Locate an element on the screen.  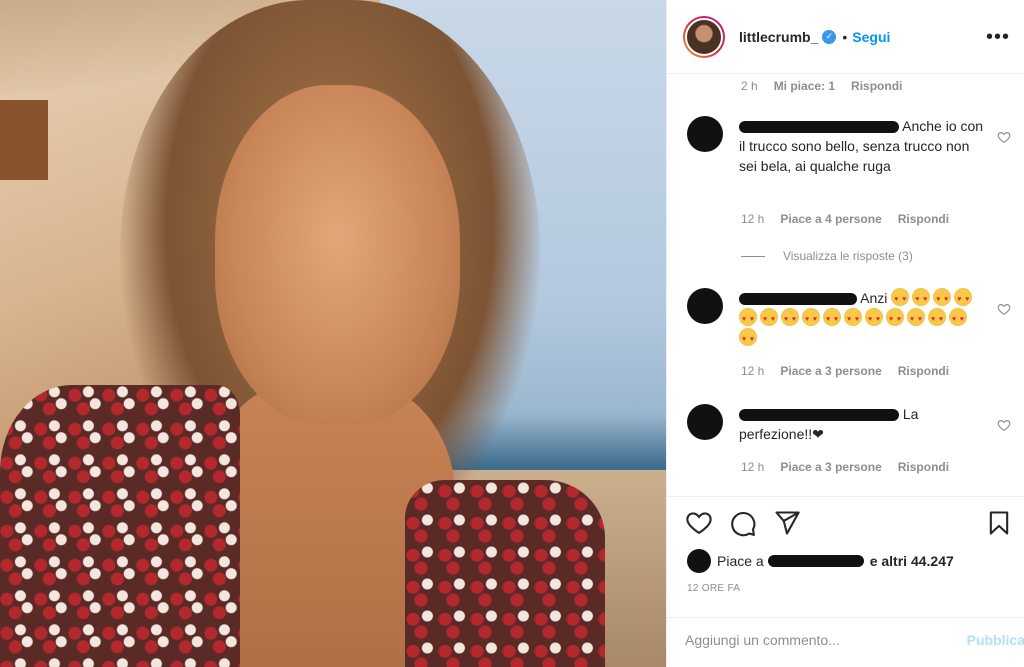
likes-summary: Piace a e altri 44.247 is located at coordinates (820, 561).